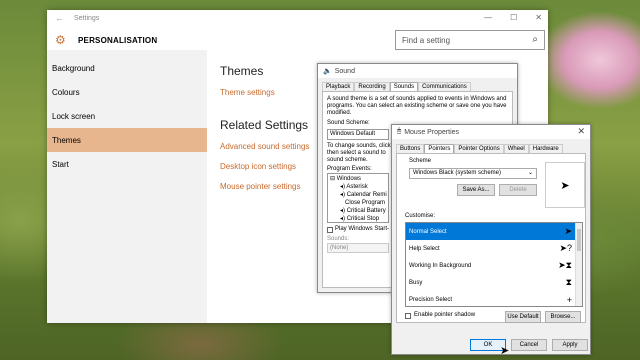 The height and width of the screenshot is (360, 640). Describe the element at coordinates (488, 17) in the screenshot. I see `minimize-icon: —` at that location.